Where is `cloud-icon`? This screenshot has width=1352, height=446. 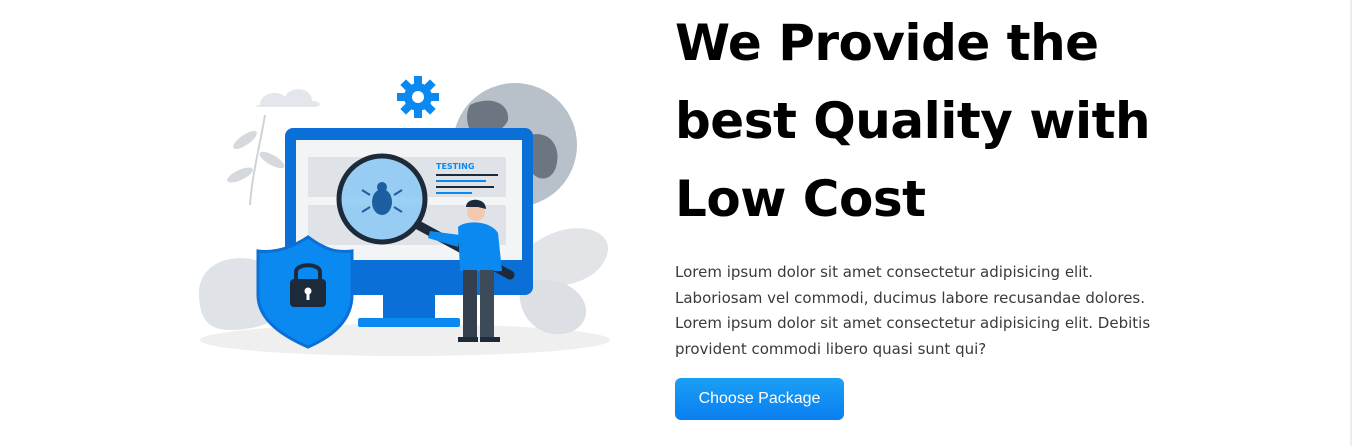
cloud-icon is located at coordinates (287, 98).